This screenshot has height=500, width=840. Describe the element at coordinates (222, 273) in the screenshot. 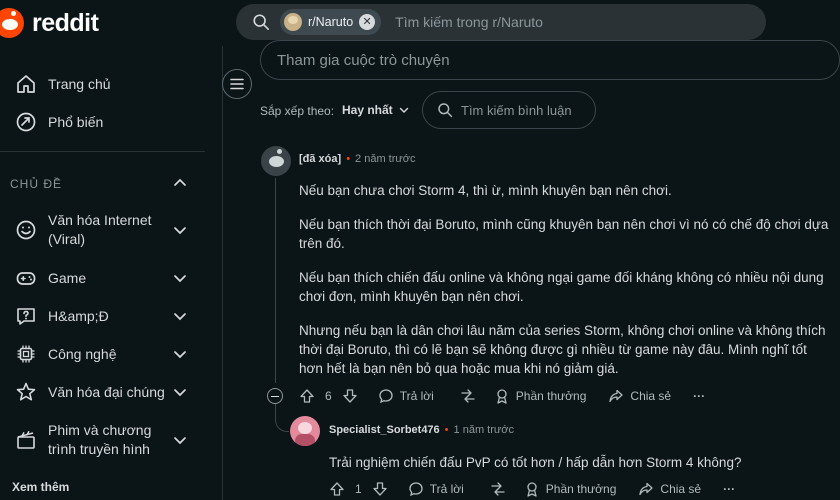

I see `sidebar-border` at that location.